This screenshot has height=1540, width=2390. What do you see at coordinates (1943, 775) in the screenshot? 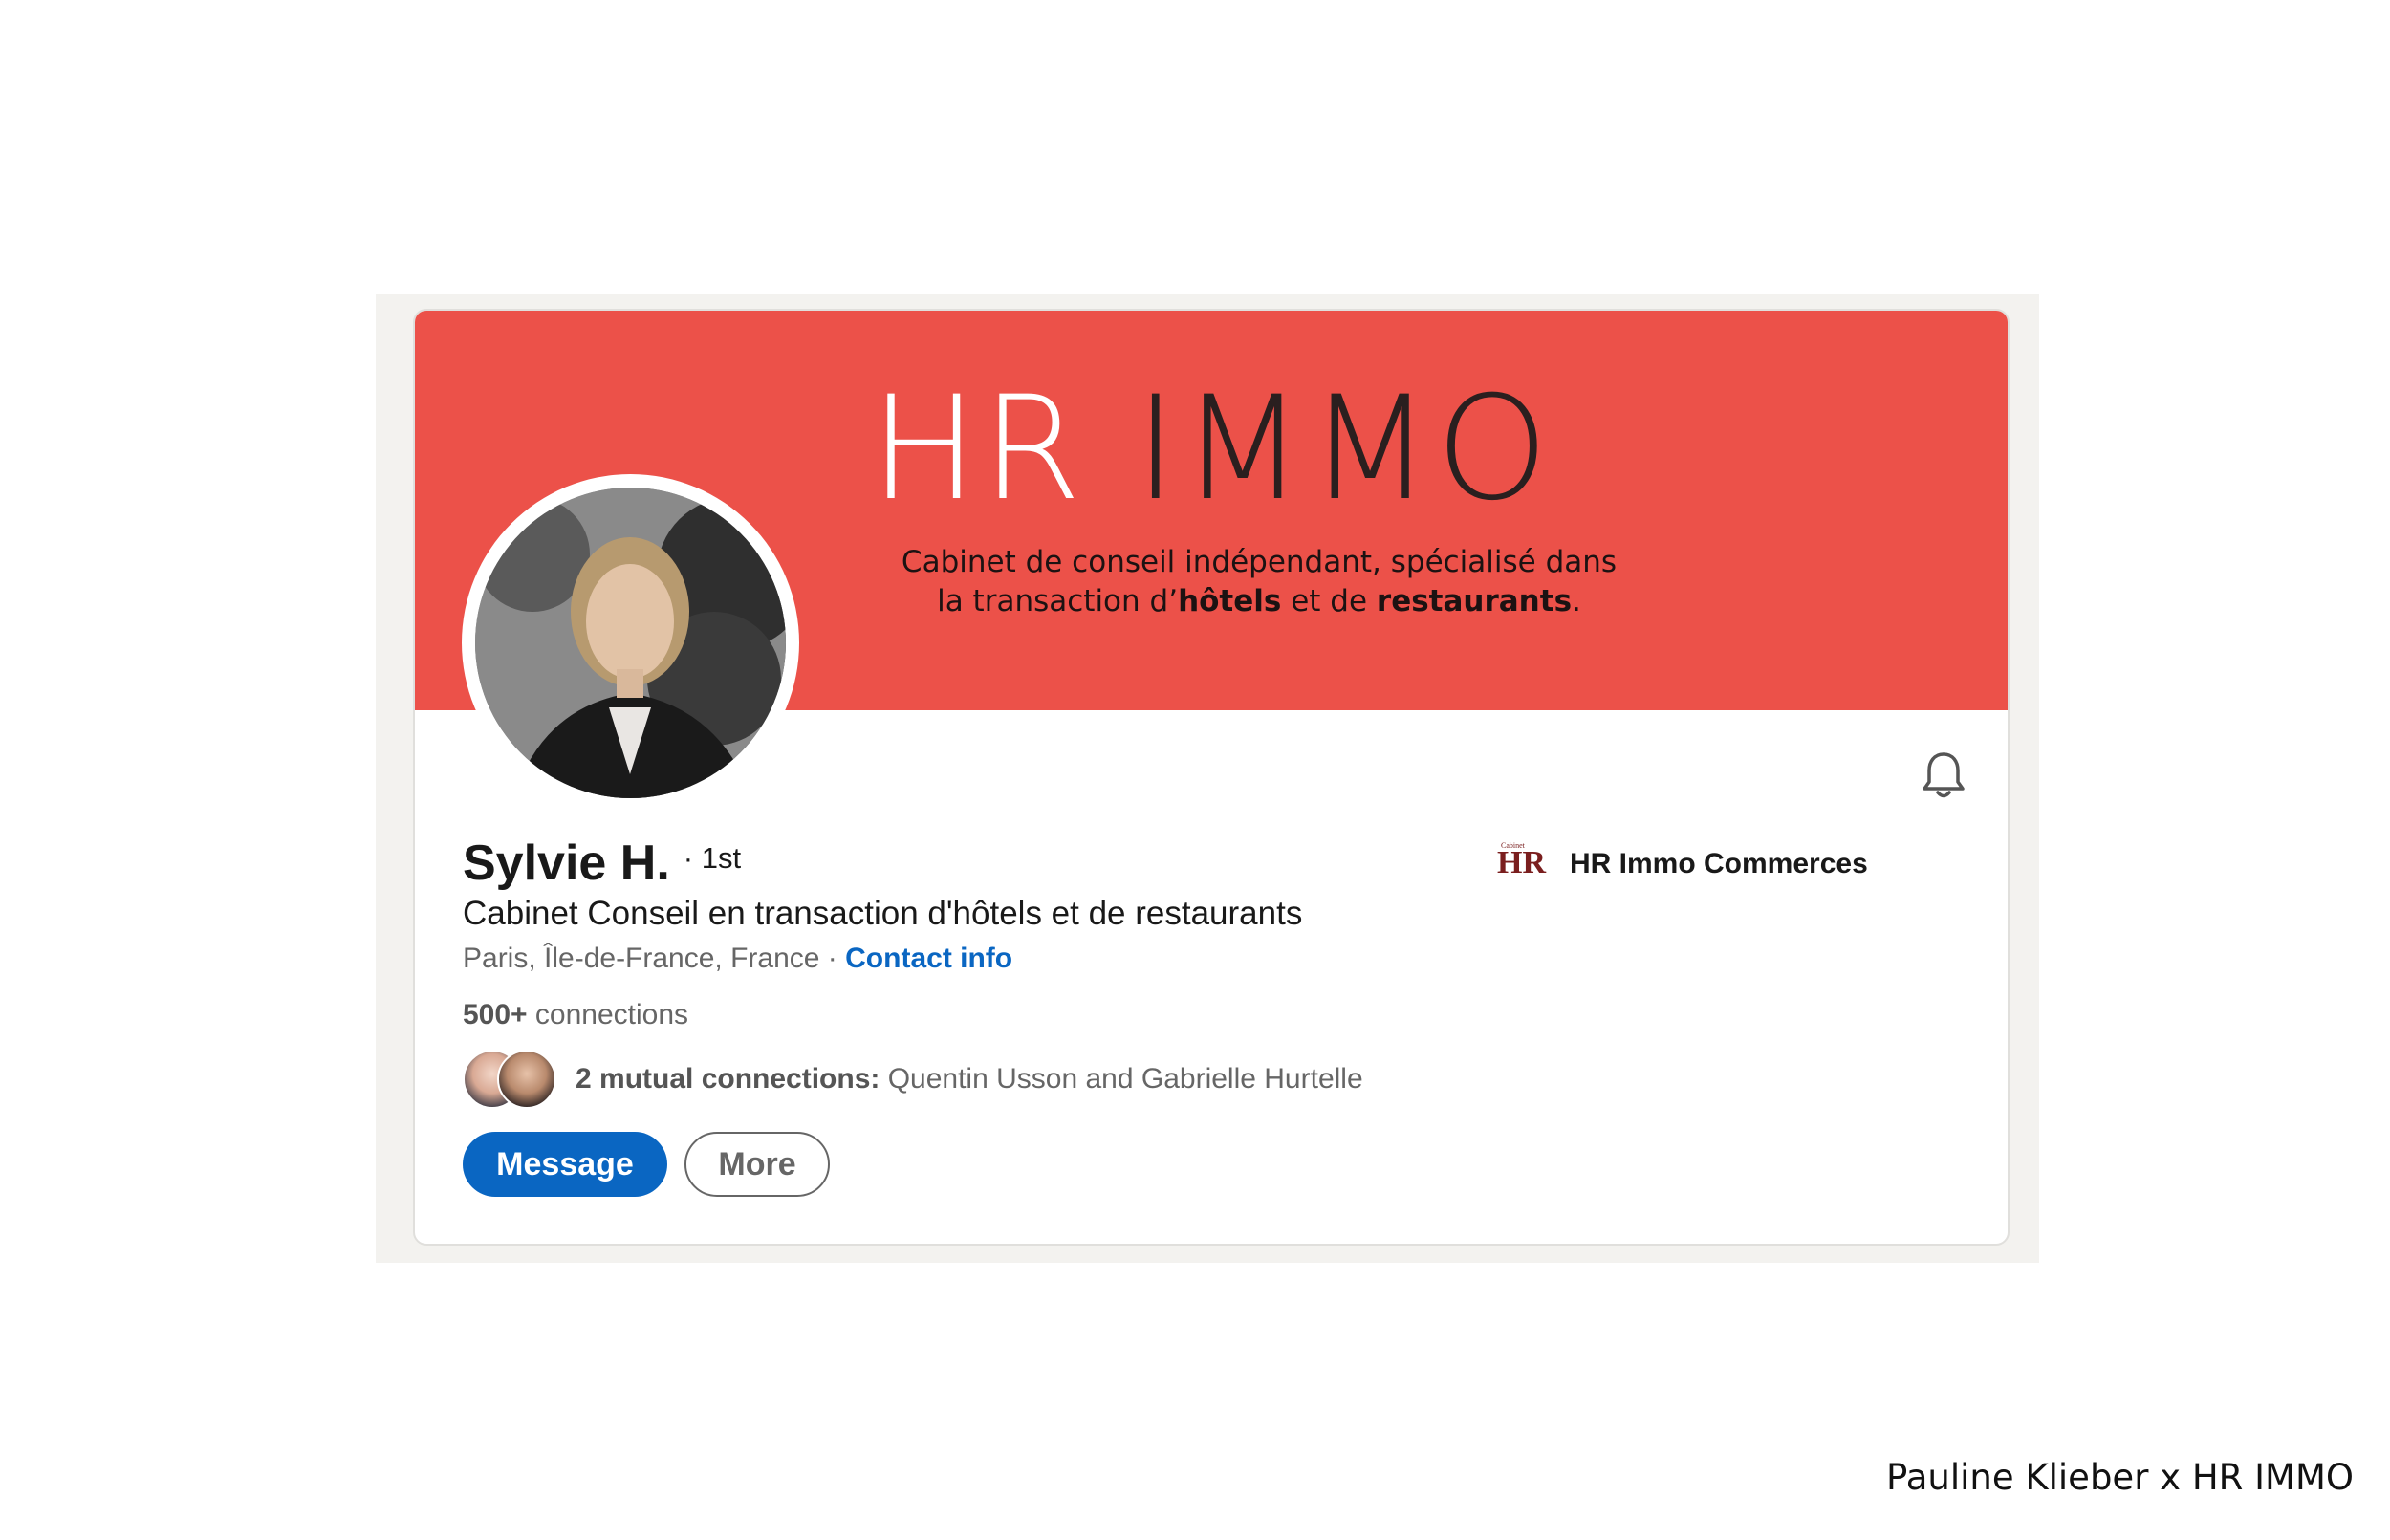
I see `bell-icon` at bounding box center [1943, 775].